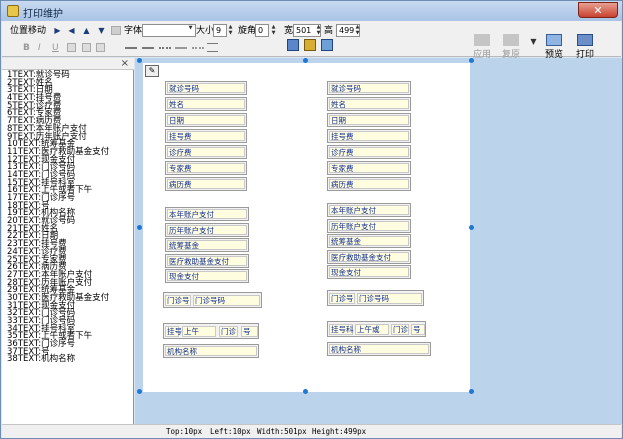 This screenshot has height=439, width=623. Describe the element at coordinates (206, 152) in the screenshot. I see `left-field-box: 诊疗费` at that location.